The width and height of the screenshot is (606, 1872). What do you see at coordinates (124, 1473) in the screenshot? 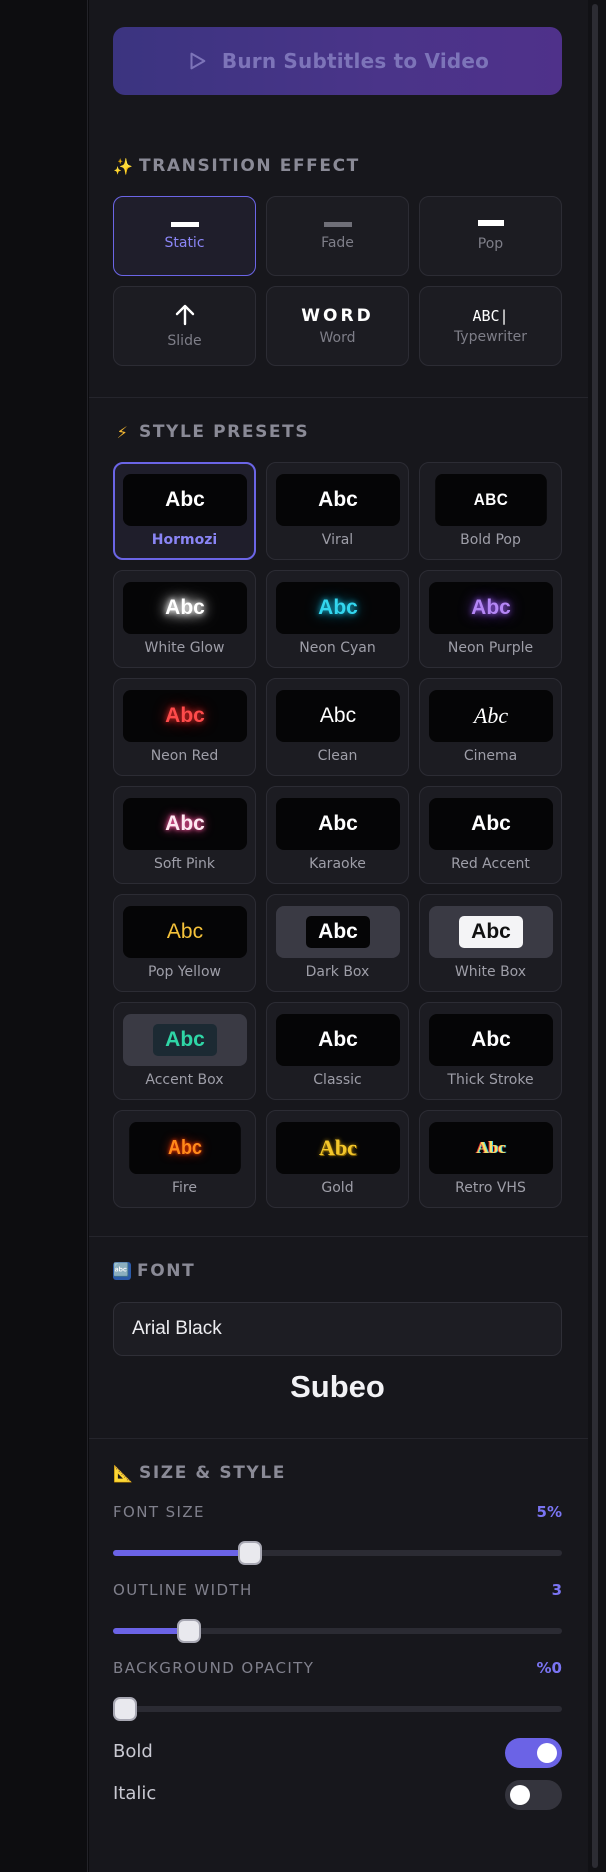
I see `ruler-icon: 📐` at bounding box center [124, 1473].